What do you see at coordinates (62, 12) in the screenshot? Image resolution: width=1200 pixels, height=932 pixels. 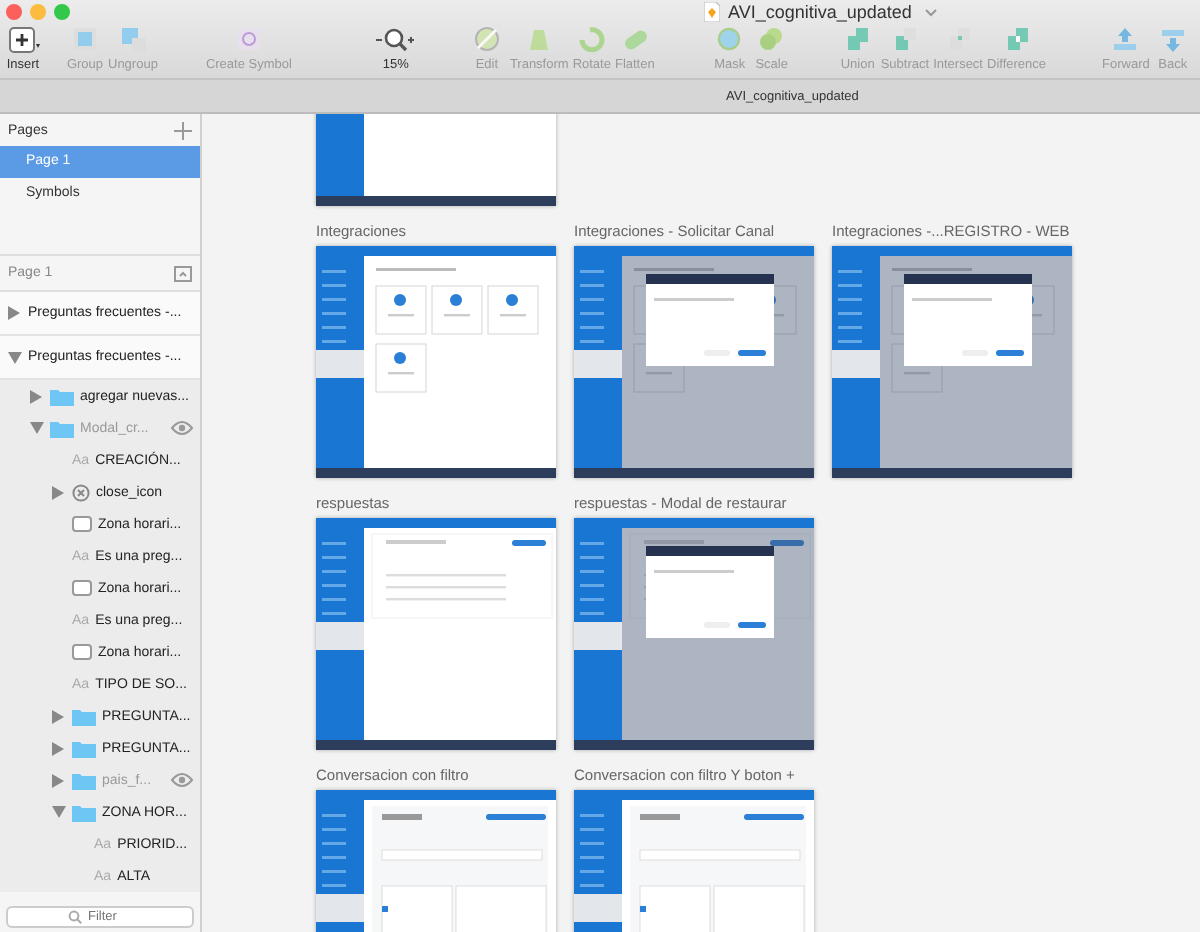 I see `zoom-window-button` at bounding box center [62, 12].